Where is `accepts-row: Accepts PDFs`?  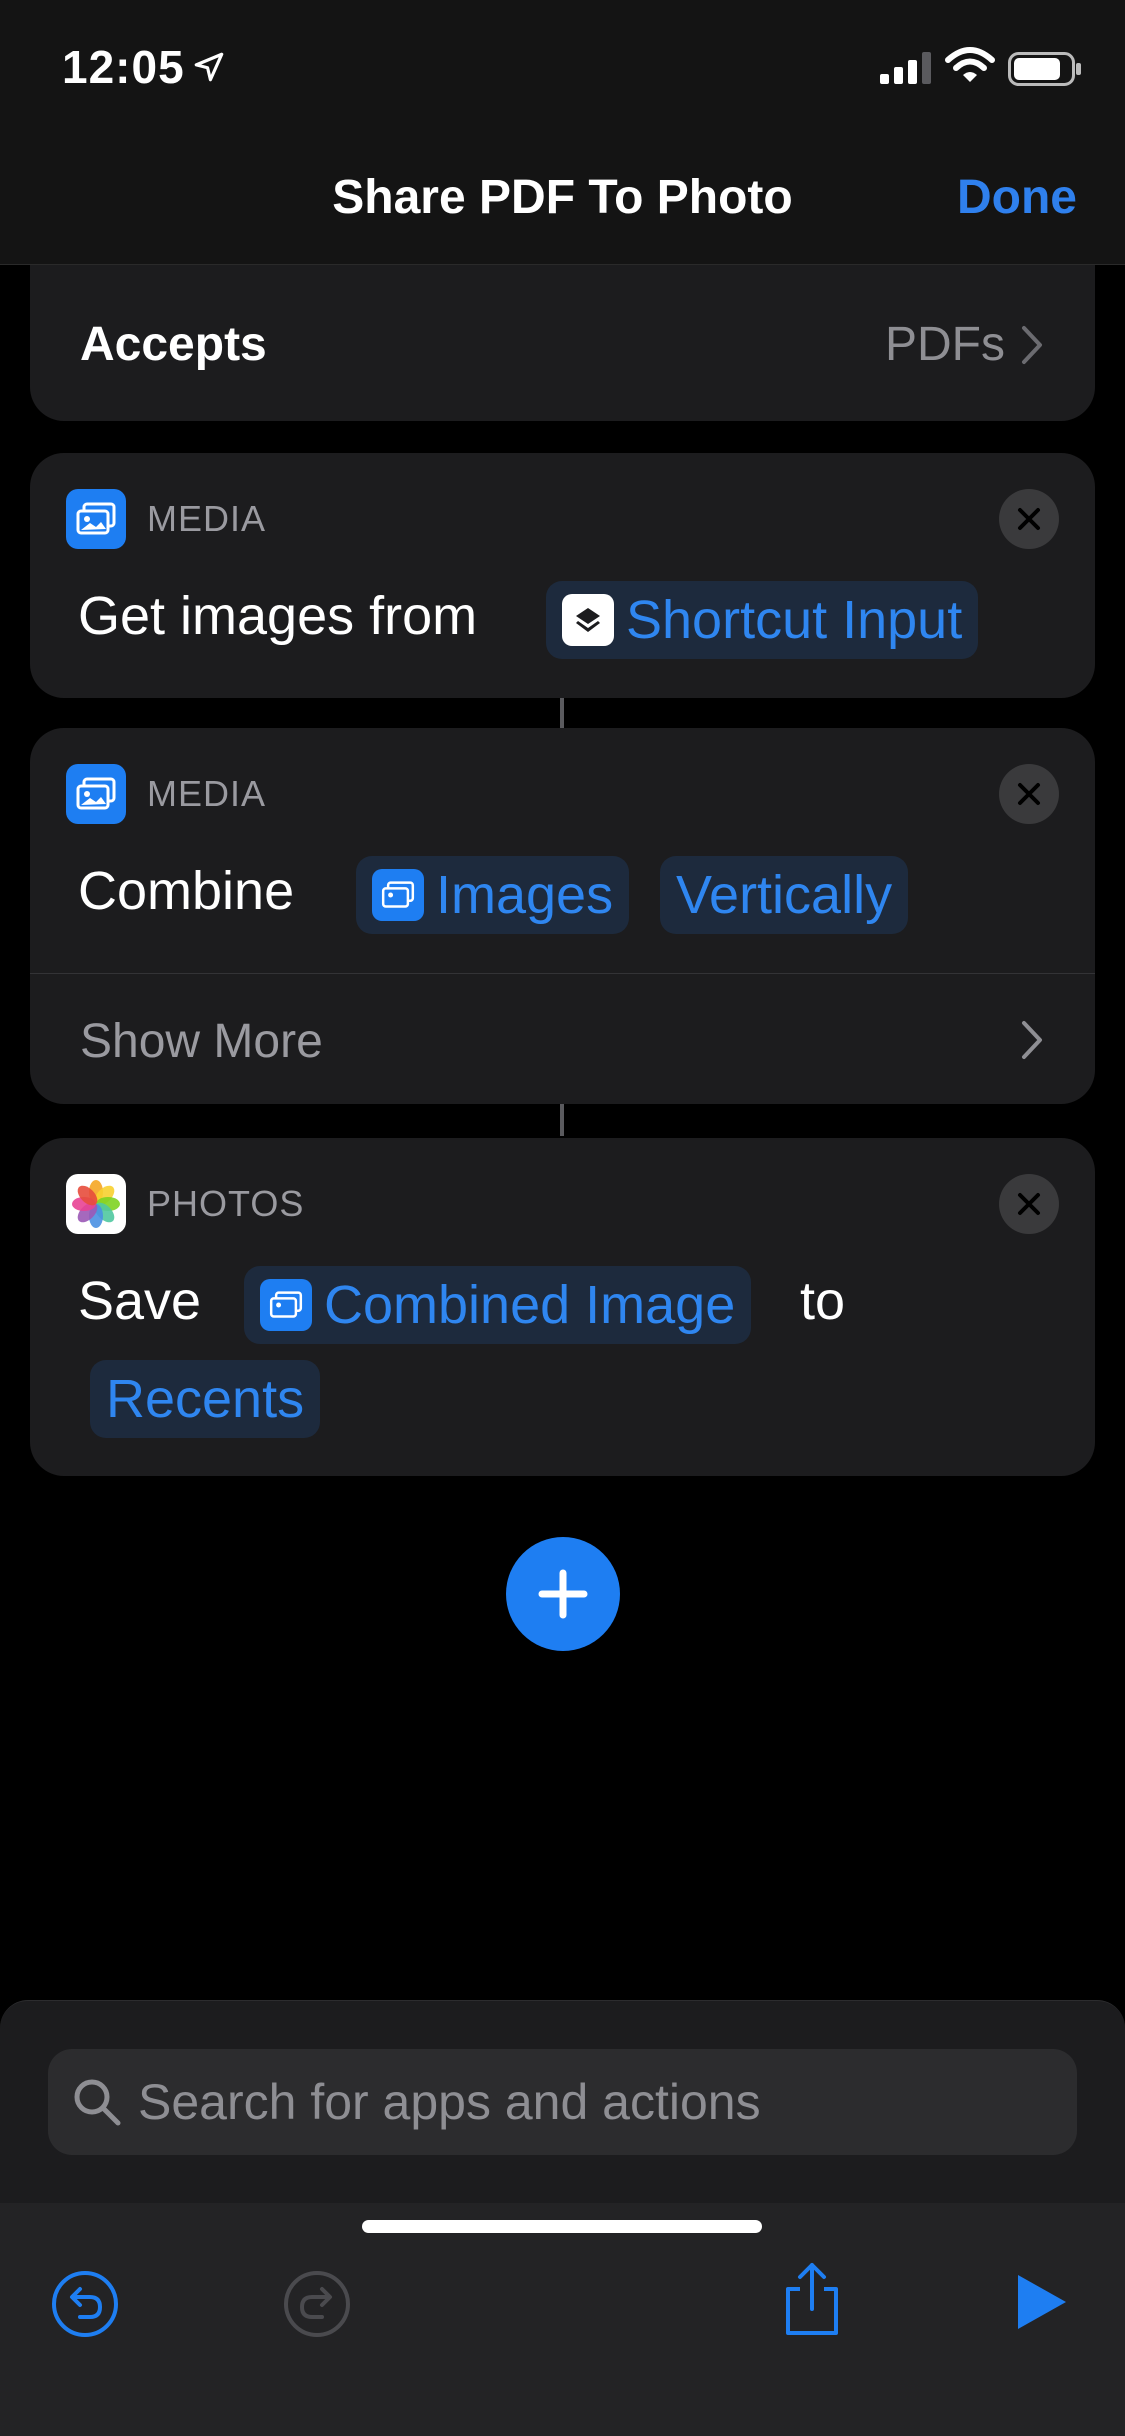 accepts-row: Accepts PDFs is located at coordinates (562, 343).